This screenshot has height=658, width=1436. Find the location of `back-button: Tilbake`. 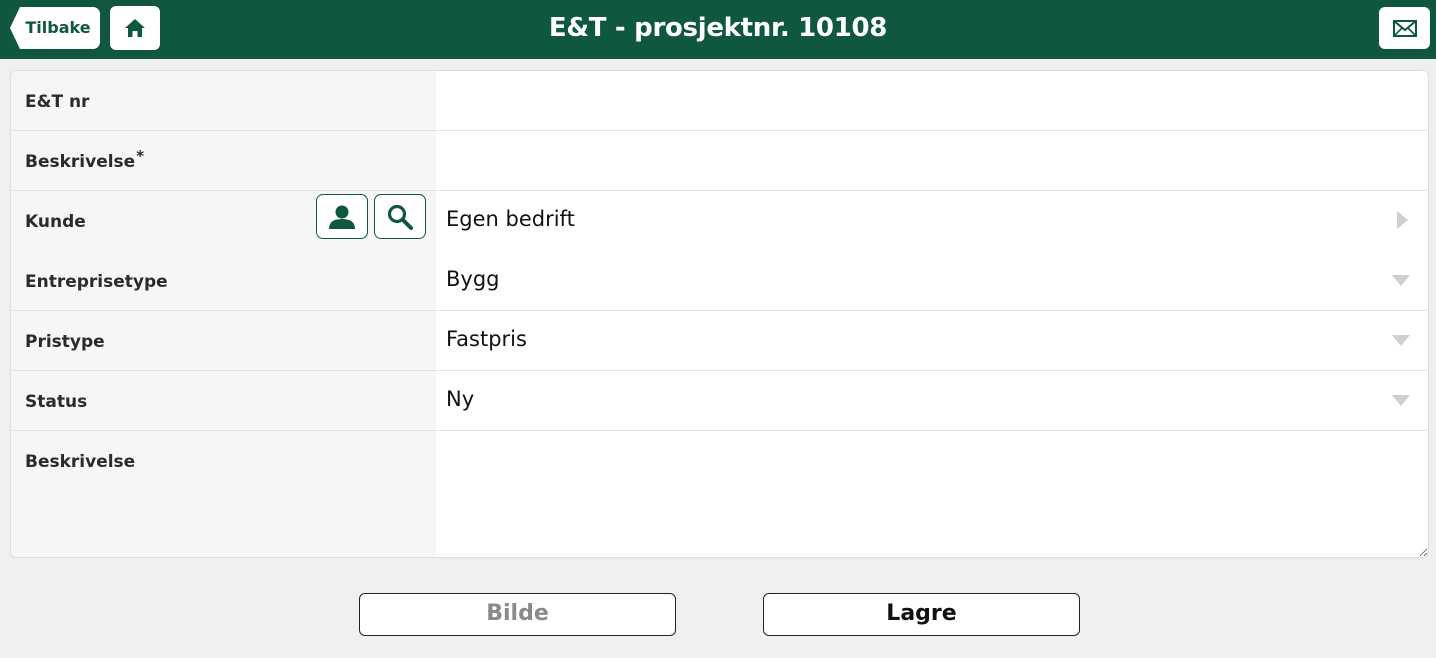

back-button: Tilbake is located at coordinates (55, 28).